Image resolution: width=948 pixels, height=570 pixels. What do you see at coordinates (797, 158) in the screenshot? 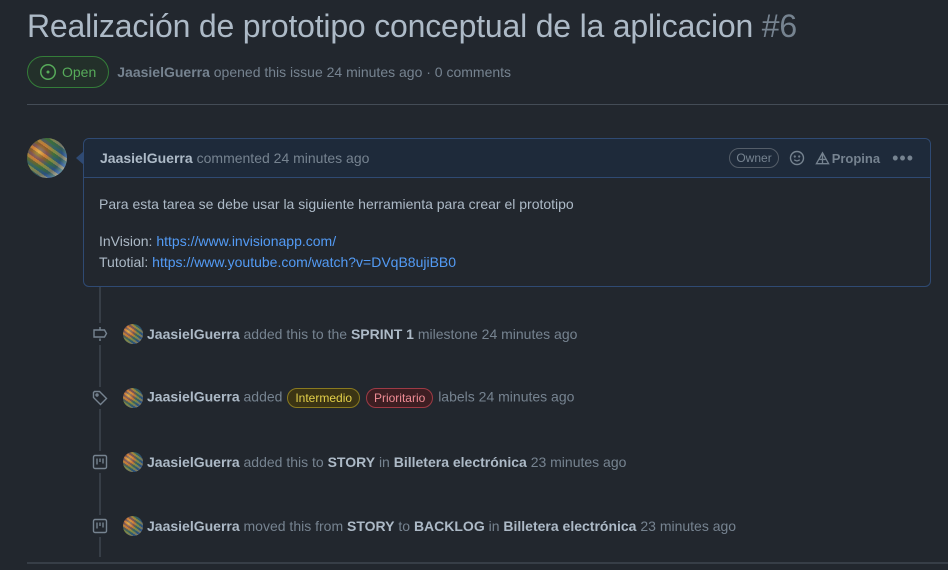
I see `reaction-smiley-icon` at bounding box center [797, 158].